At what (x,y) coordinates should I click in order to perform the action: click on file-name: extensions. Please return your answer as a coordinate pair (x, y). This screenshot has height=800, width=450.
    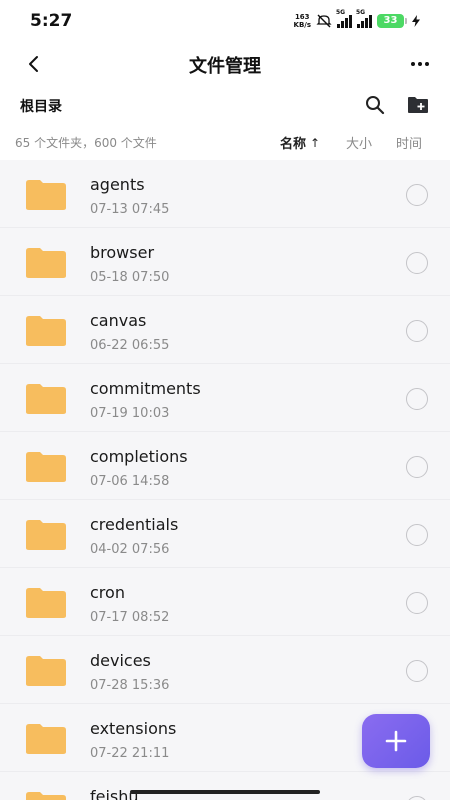
    Looking at the image, I should click on (133, 728).